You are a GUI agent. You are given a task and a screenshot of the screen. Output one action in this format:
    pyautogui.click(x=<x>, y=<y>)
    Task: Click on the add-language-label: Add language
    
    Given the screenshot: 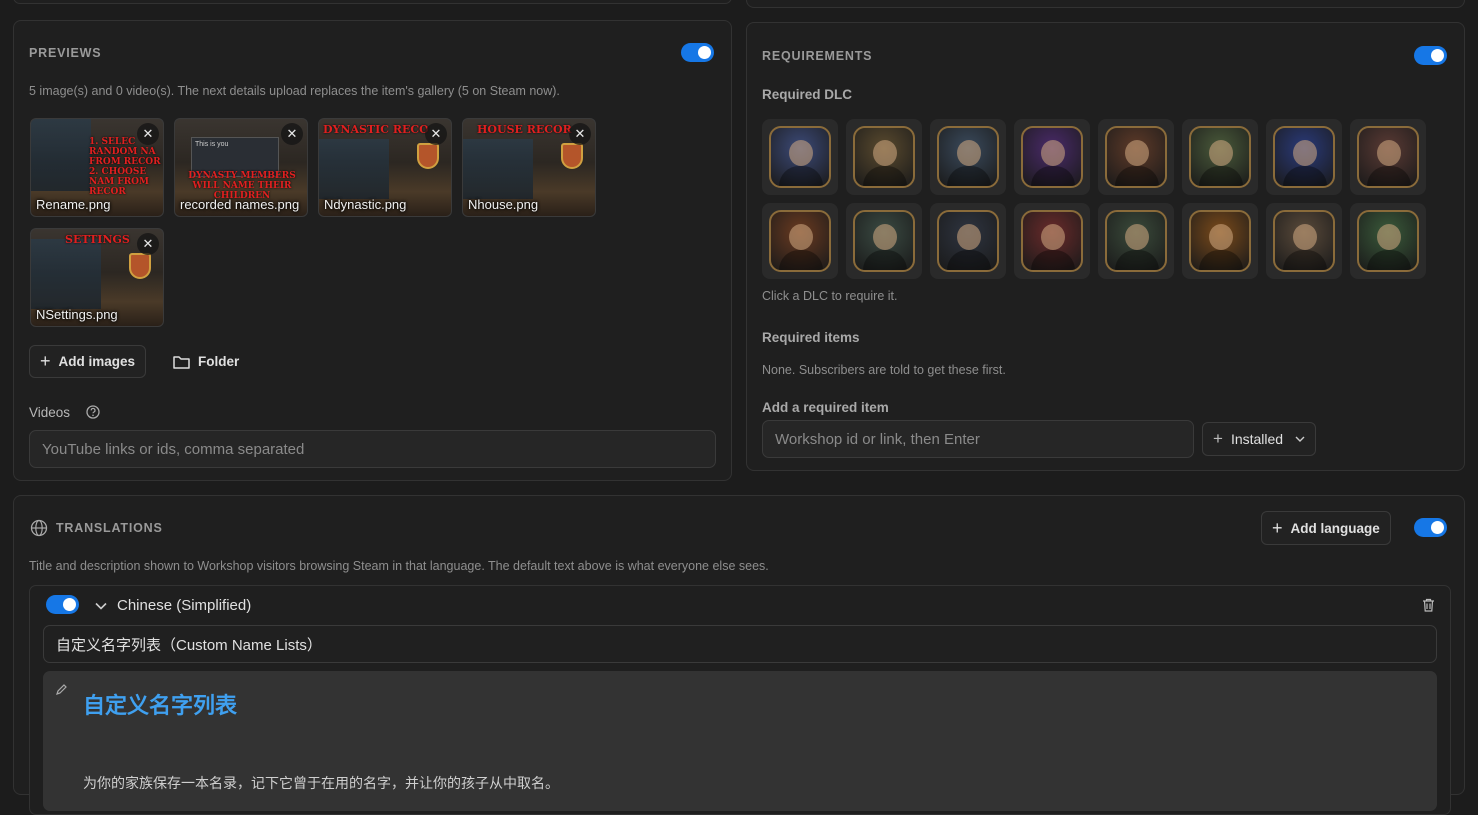 What is the action you would take?
    pyautogui.click(x=1335, y=528)
    